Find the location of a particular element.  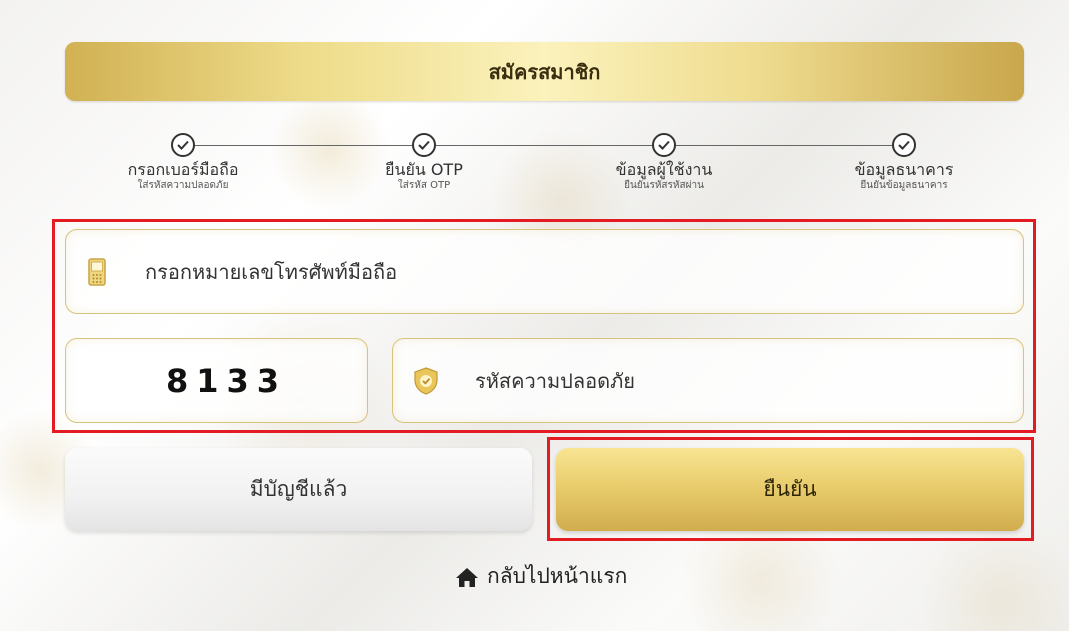

confirm-button: ยืนยัน is located at coordinates (790, 489).